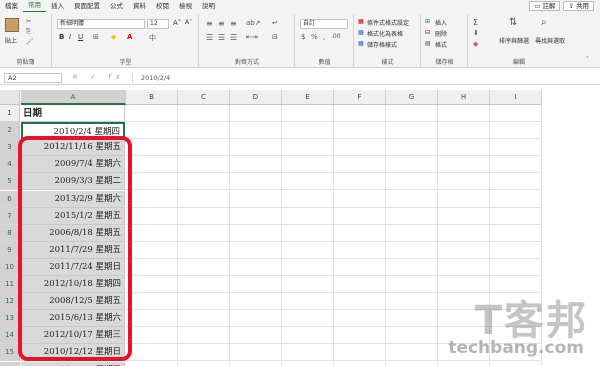 The image size is (600, 366). I want to click on cell-h1, so click(464, 114).